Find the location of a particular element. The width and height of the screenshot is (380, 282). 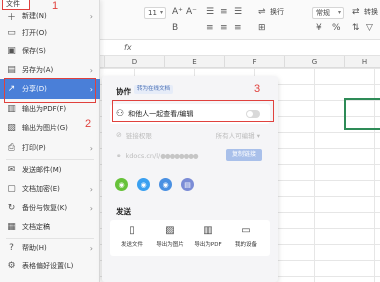

annotation-number-3: 3 is located at coordinates (257, 89).